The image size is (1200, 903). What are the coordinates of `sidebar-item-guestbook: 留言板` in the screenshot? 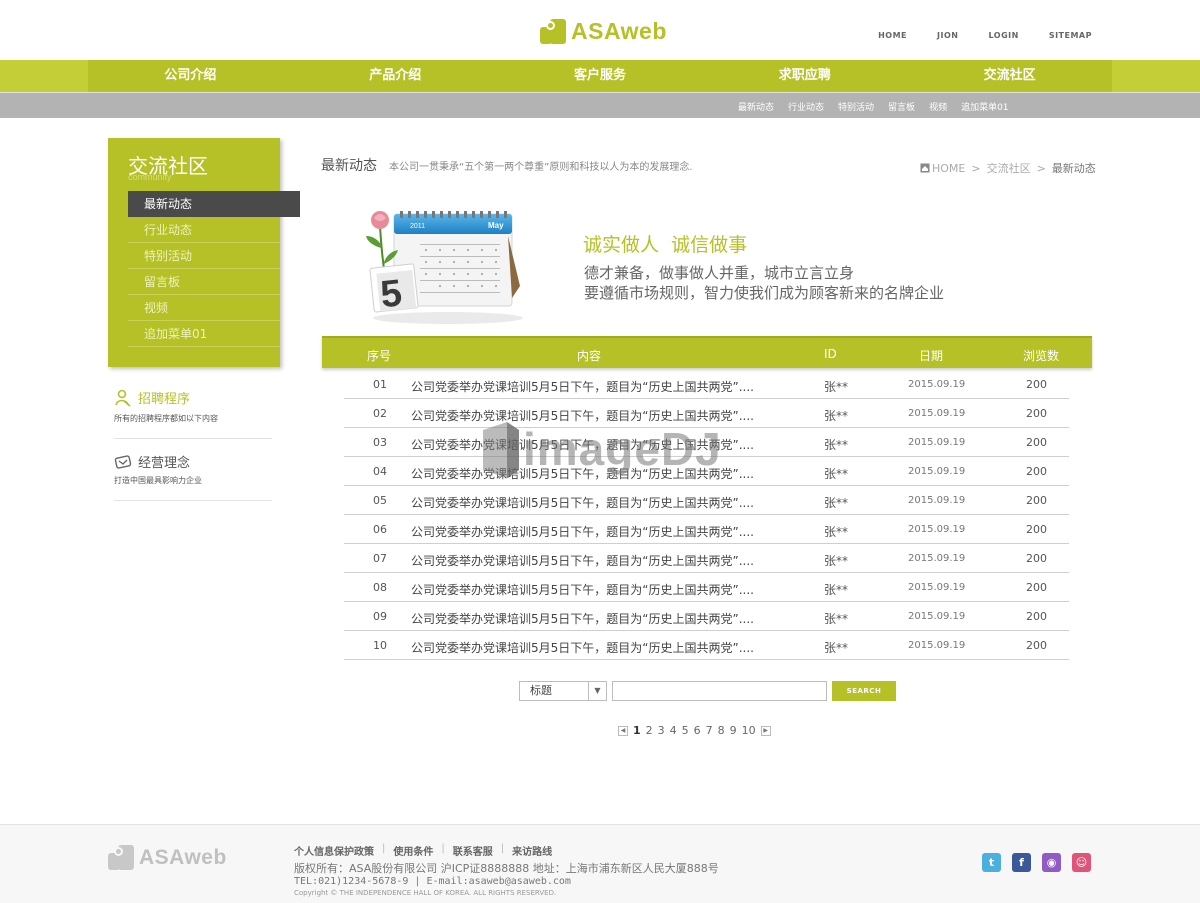 It's located at (204, 282).